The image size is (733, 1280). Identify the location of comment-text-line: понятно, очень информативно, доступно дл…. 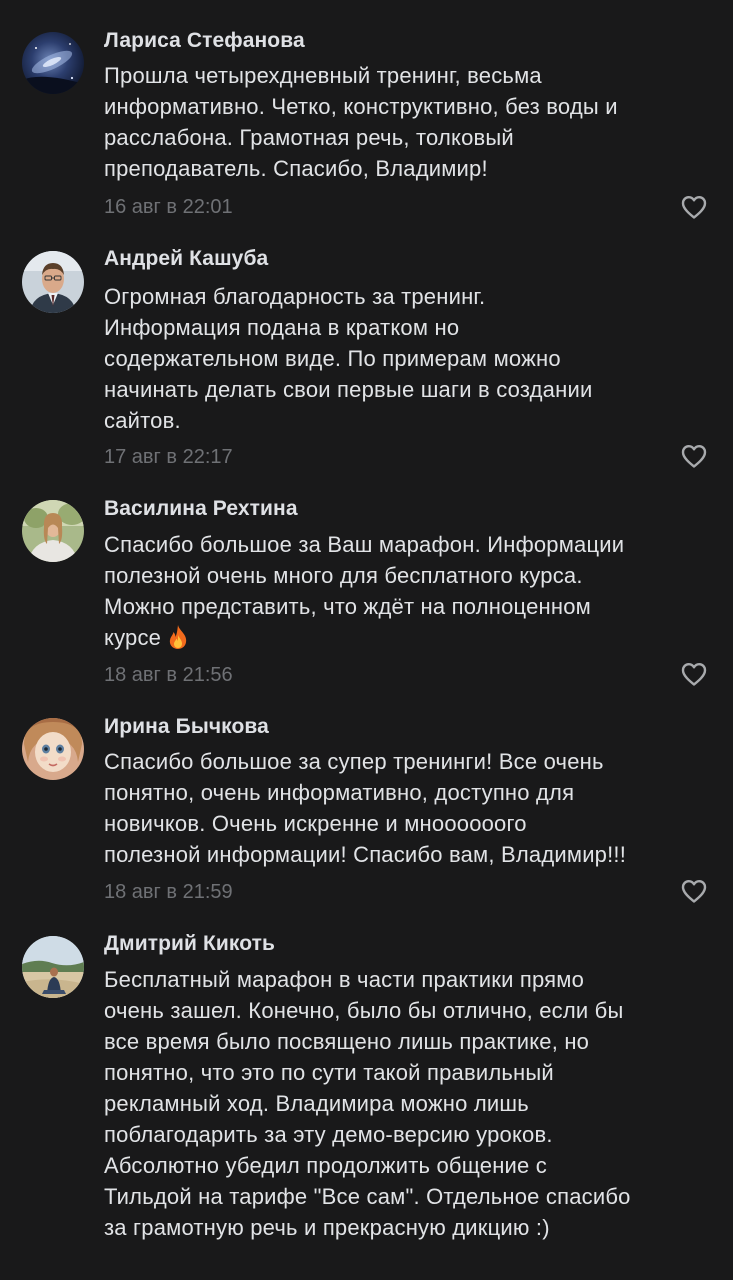
(339, 792).